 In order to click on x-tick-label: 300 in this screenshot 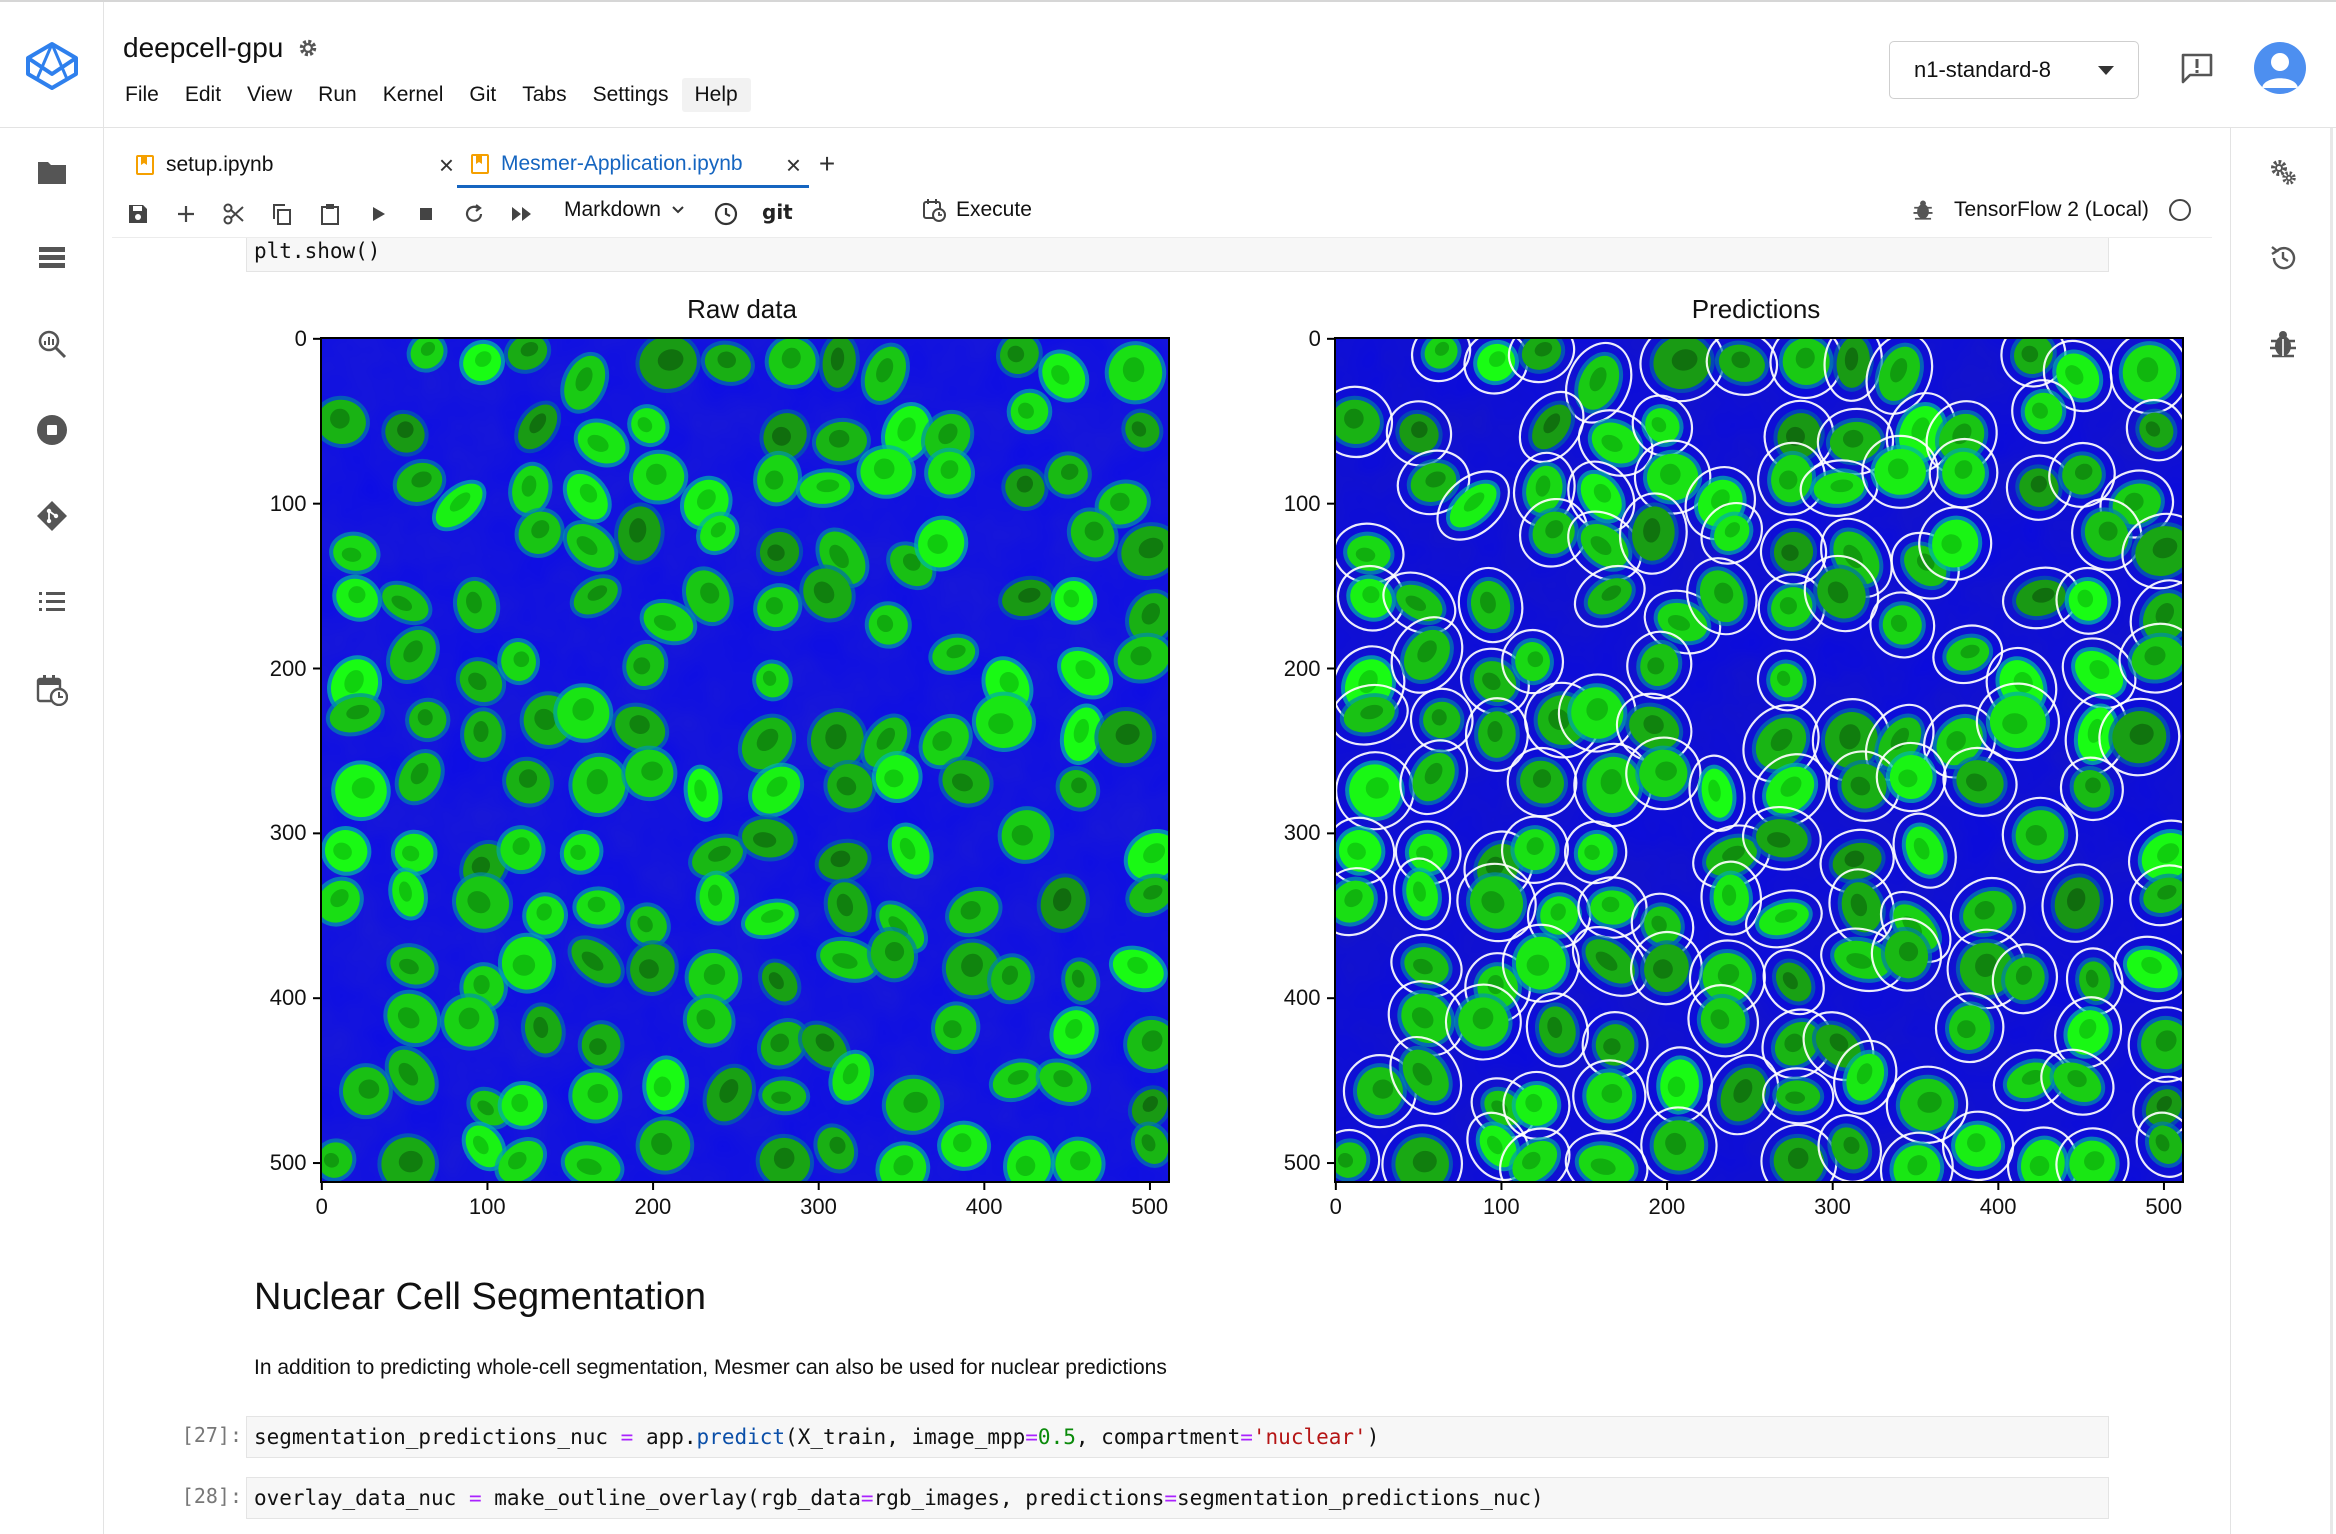, I will do `click(1832, 1206)`.